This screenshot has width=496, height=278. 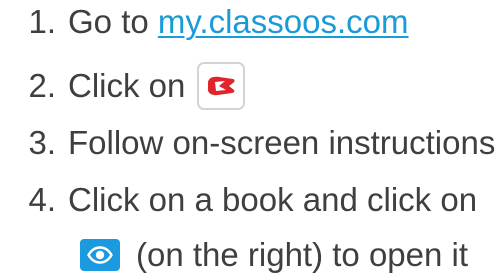 What do you see at coordinates (273, 199) in the screenshot?
I see `step-text: Click on a book and click on` at bounding box center [273, 199].